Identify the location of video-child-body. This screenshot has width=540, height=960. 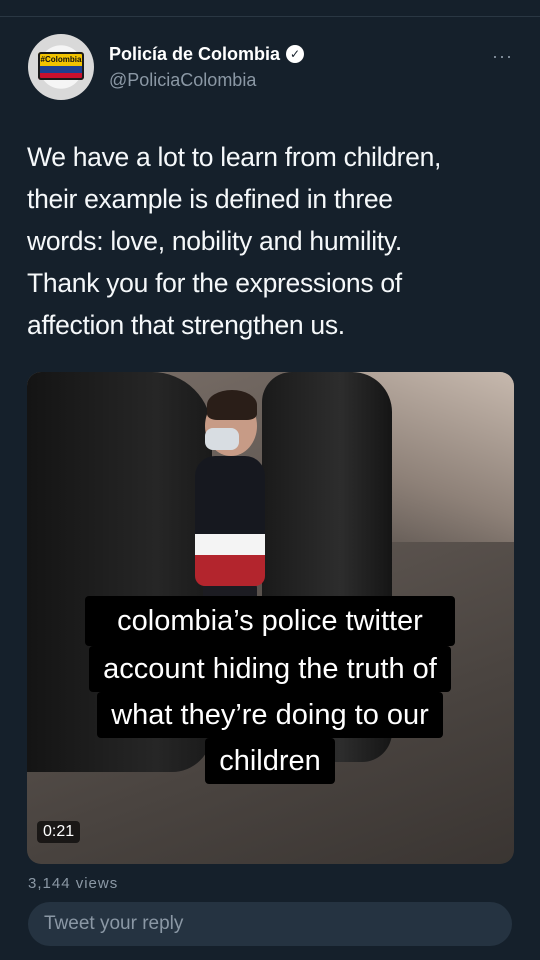
(230, 521).